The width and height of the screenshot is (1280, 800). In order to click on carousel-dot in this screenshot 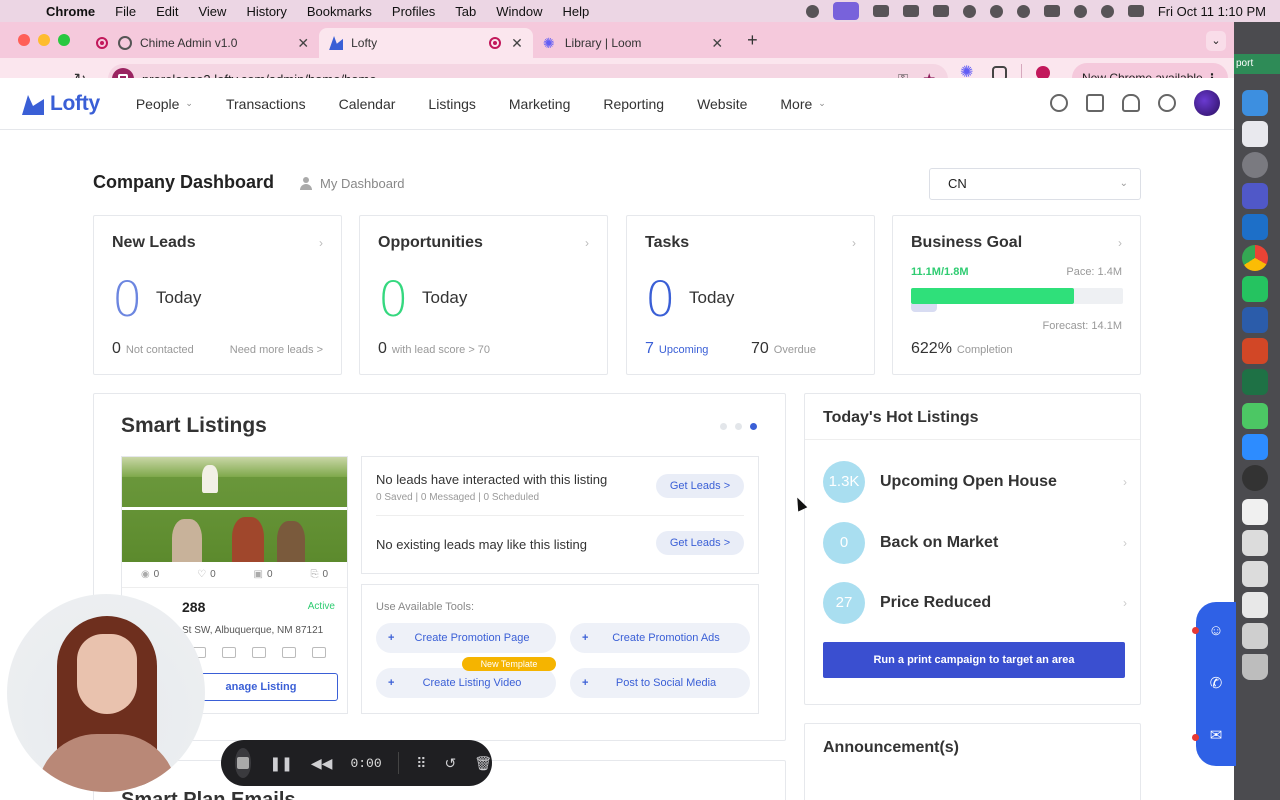, I will do `click(738, 426)`.